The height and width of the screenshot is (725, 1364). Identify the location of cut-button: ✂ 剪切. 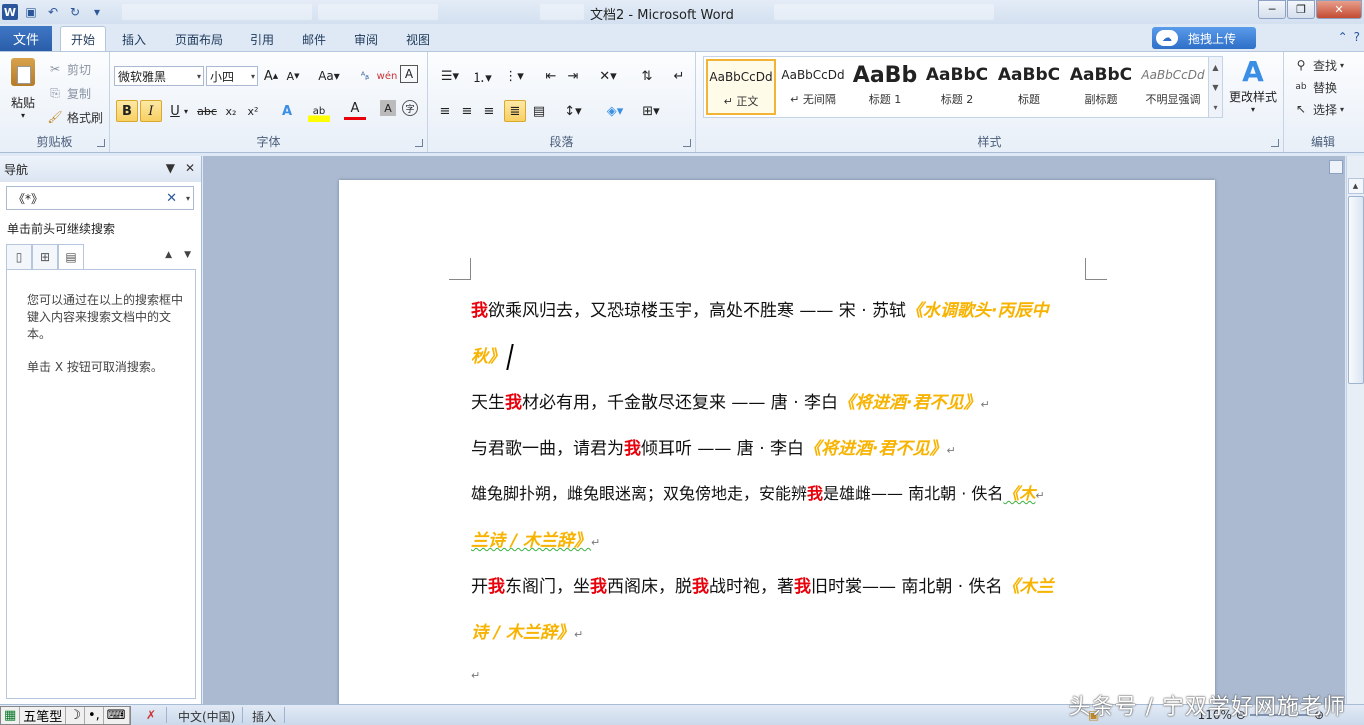
(68, 69).